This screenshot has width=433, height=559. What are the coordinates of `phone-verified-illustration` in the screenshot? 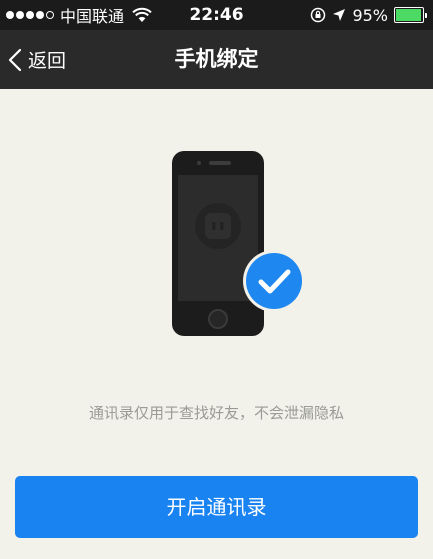 It's located at (238, 243).